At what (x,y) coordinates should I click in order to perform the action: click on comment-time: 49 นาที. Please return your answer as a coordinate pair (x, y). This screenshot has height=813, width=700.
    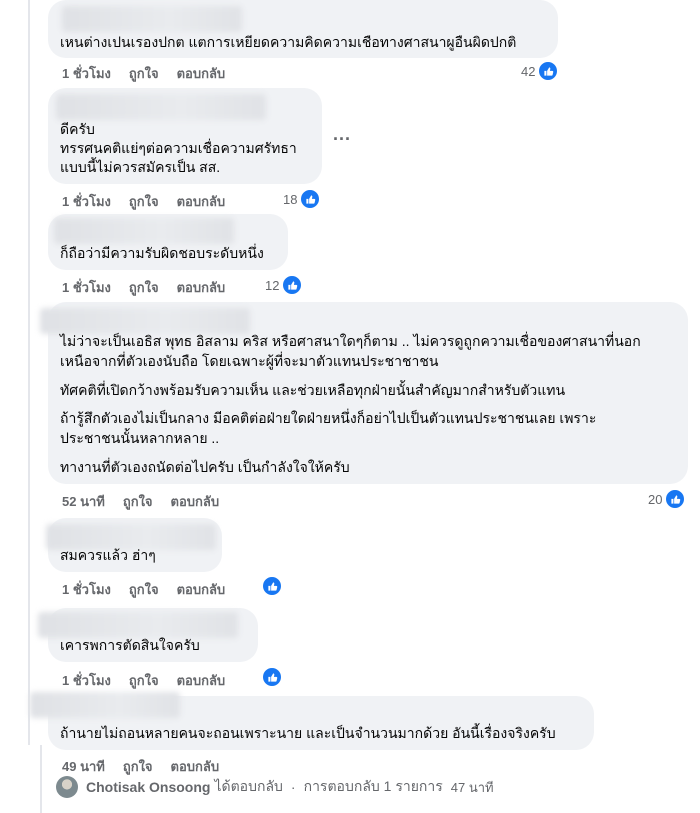
    Looking at the image, I should click on (83, 766).